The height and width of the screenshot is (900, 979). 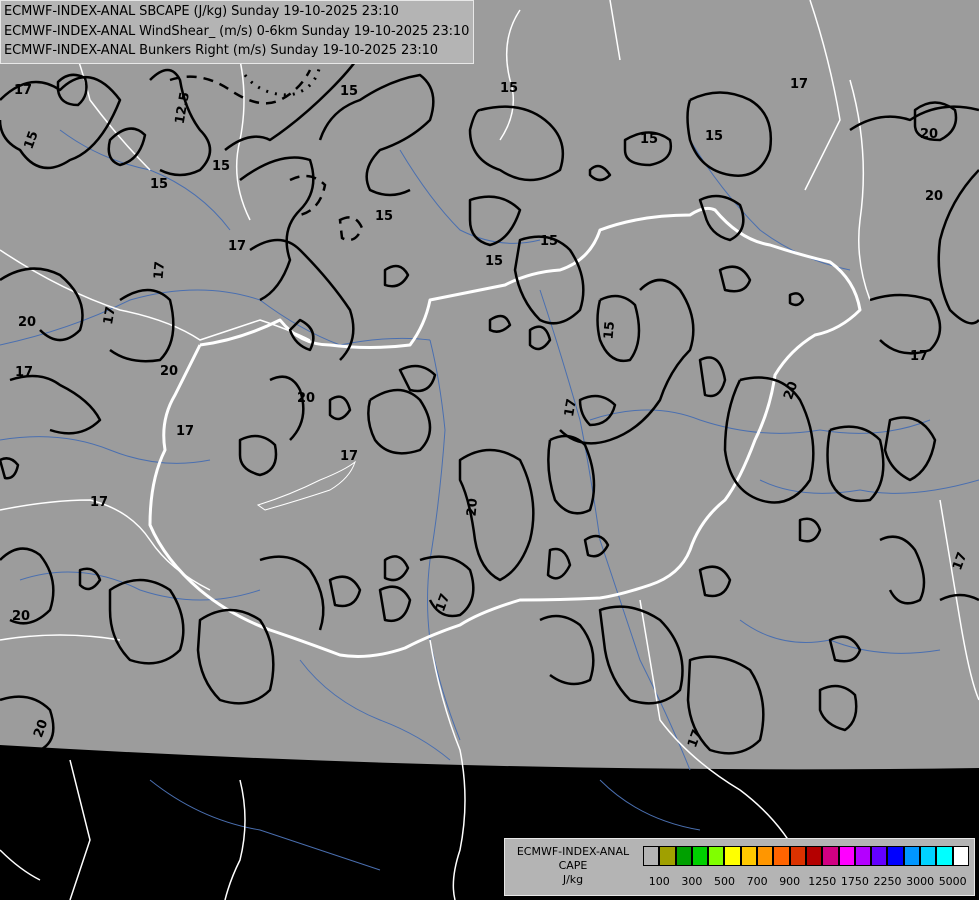 What do you see at coordinates (790, 881) in the screenshot?
I see `legend-tick: 900` at bounding box center [790, 881].